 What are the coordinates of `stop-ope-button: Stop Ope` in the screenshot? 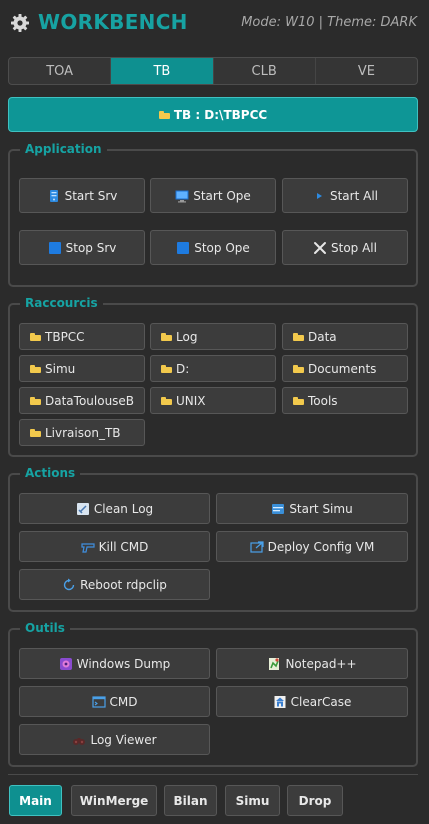 It's located at (213, 247).